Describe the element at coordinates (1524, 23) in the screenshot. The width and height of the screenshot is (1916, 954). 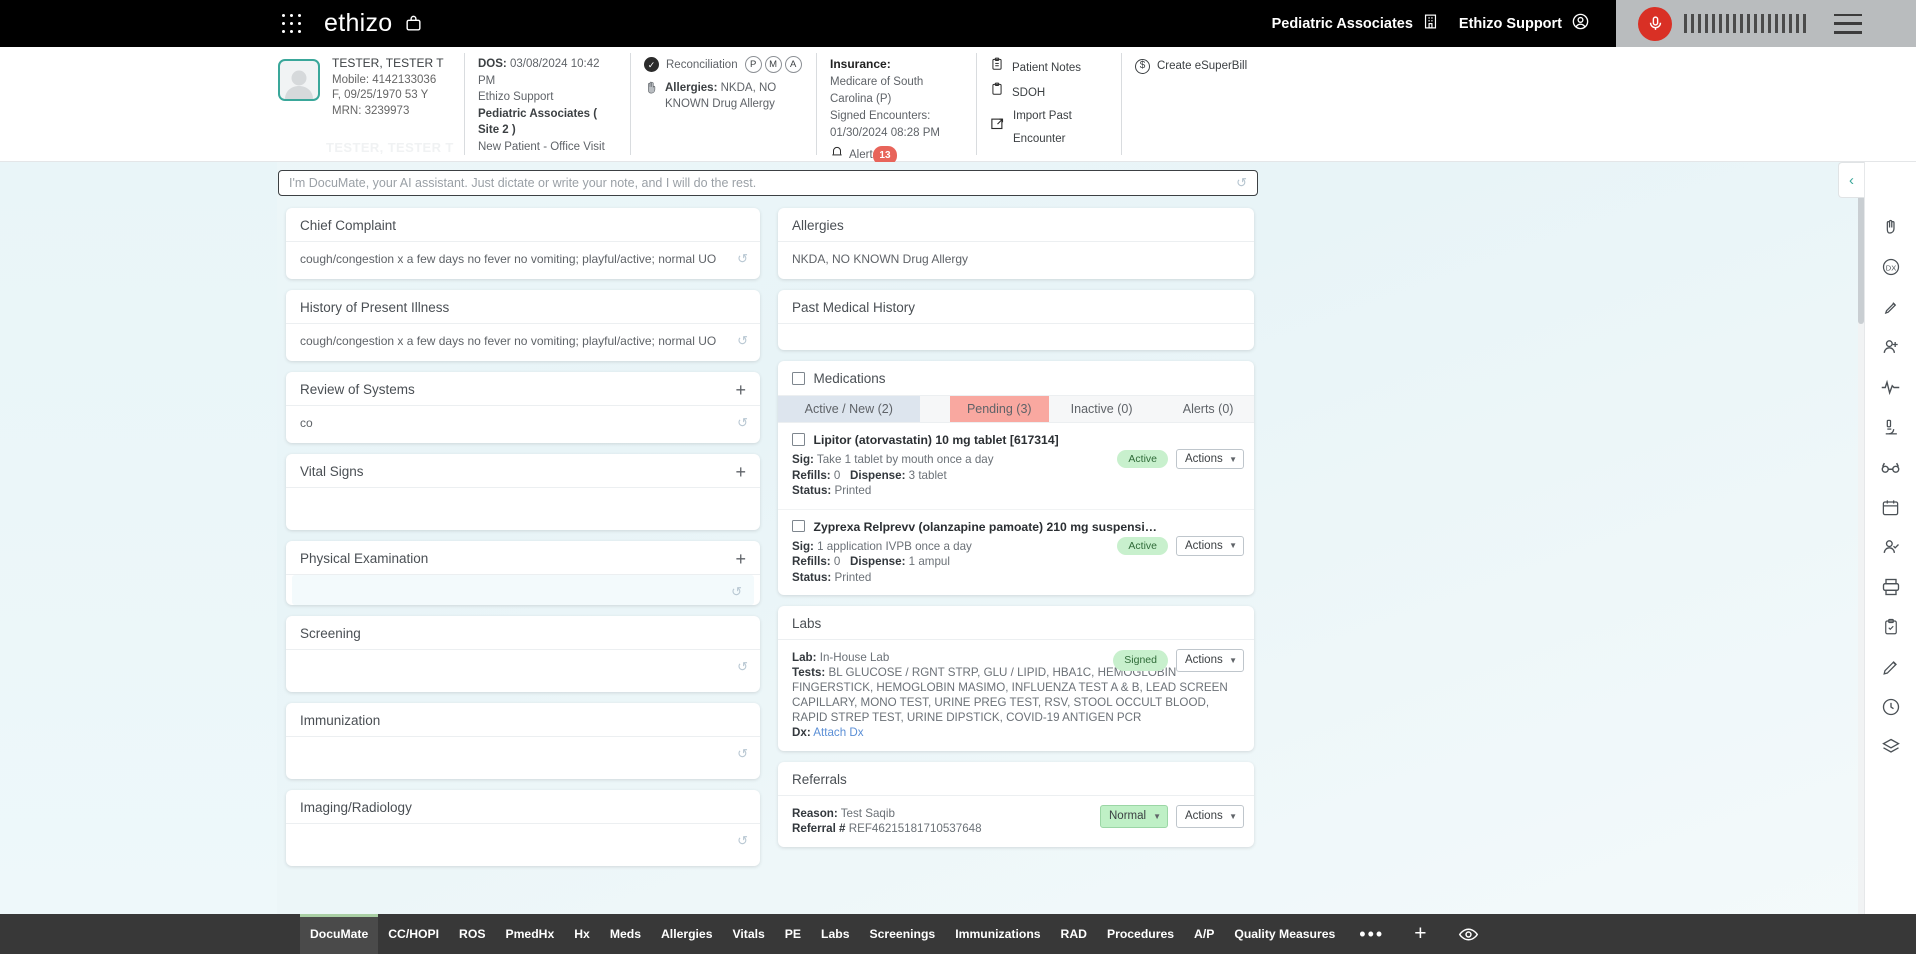
I see `user-account-menu: Ethizo Support` at that location.